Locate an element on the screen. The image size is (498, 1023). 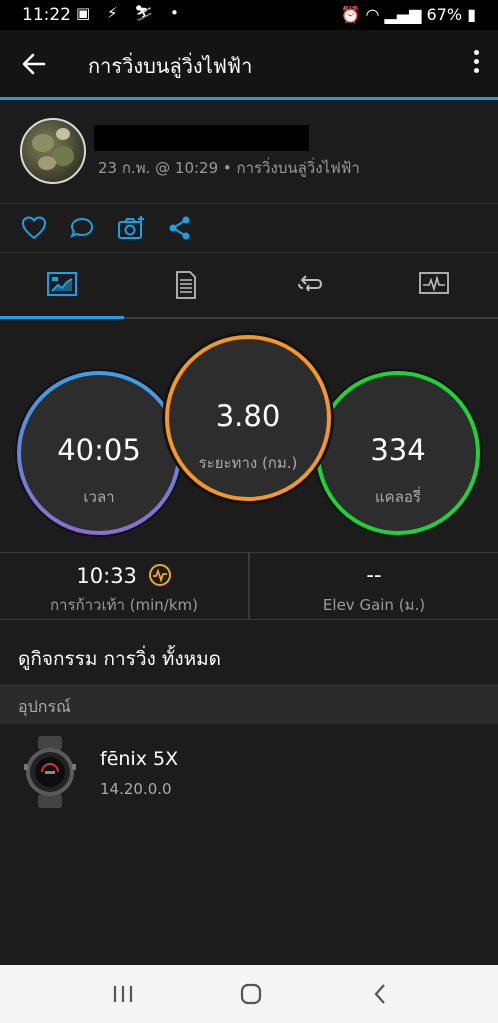
status-right: ⏰ ◠ ▂▄▆ 67% ▮ is located at coordinates (408, 14).